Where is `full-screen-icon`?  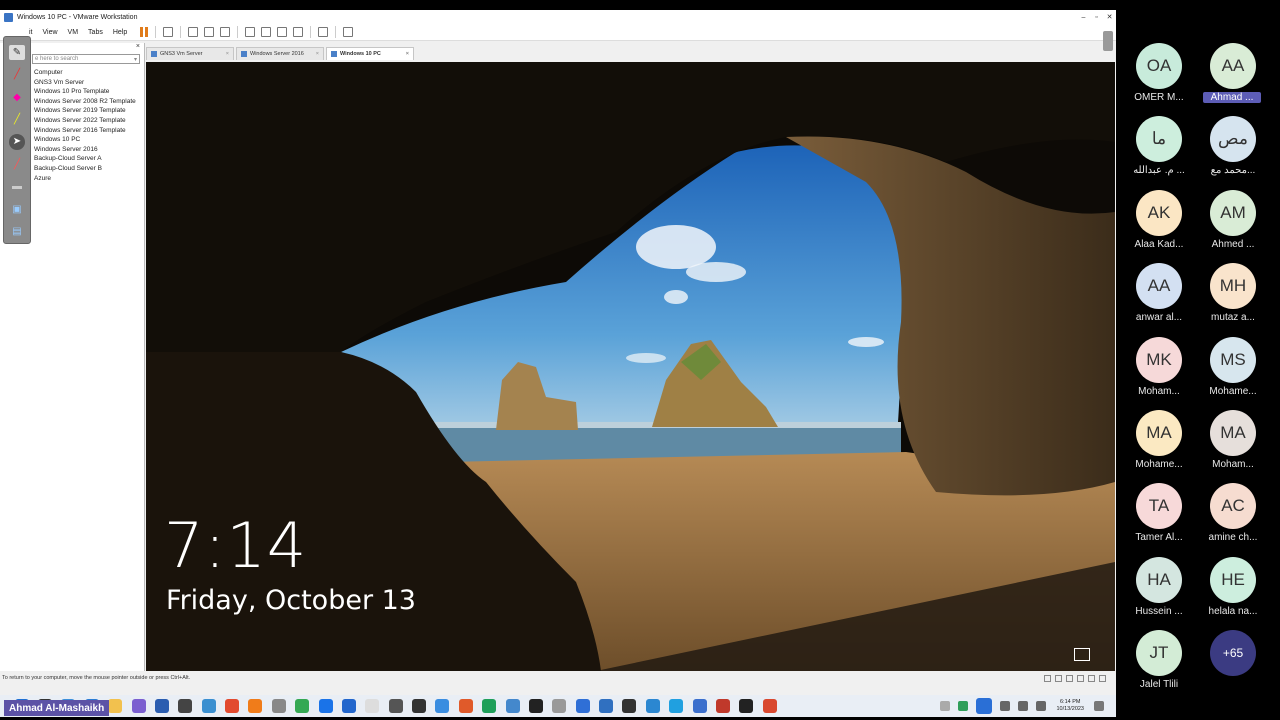
full-screen-icon is located at coordinates (282, 32).